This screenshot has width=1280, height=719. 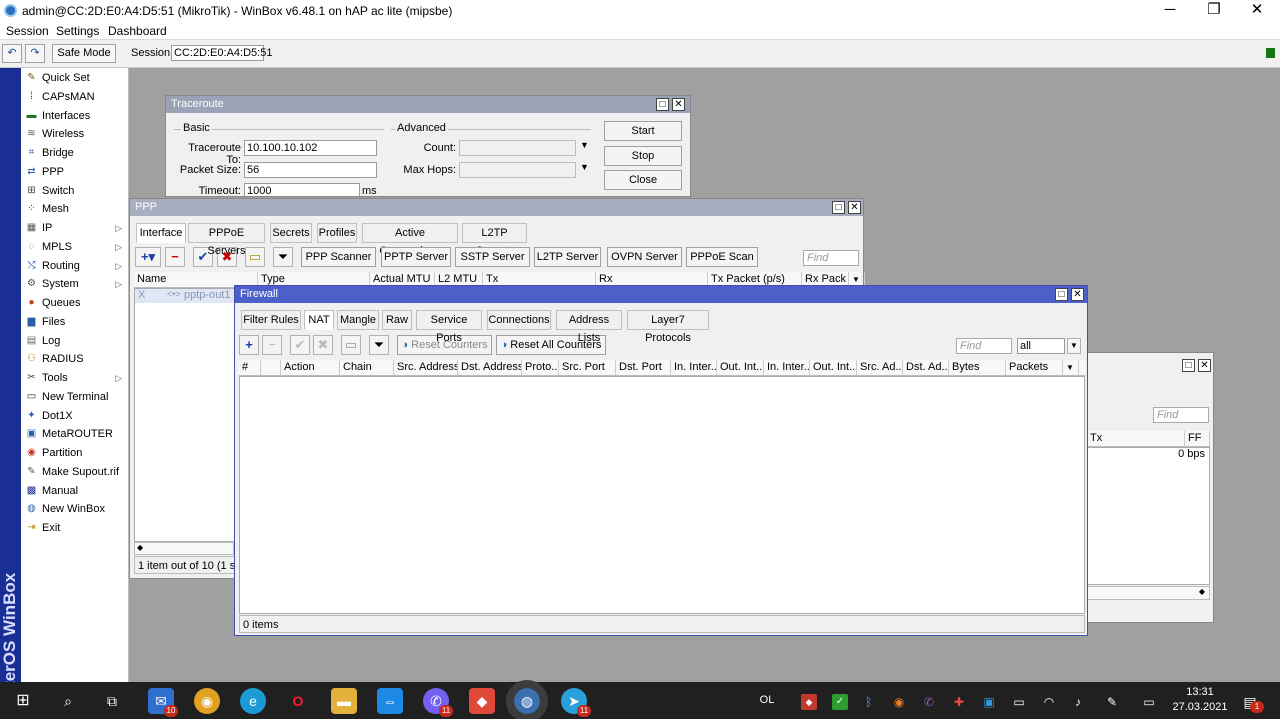 What do you see at coordinates (519, 320) in the screenshot?
I see `fw-tab-5: Connections` at bounding box center [519, 320].